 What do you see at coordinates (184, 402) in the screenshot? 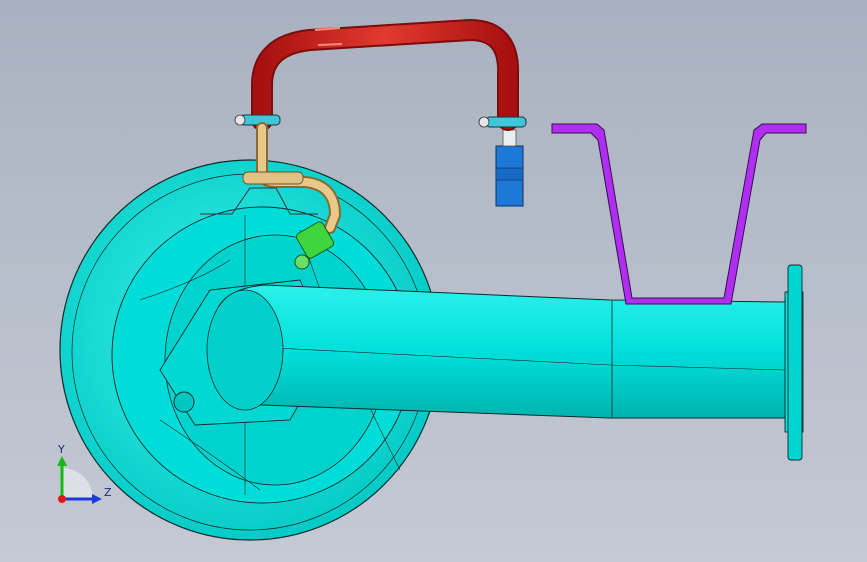
I see `flange-bolt-hole` at bounding box center [184, 402].